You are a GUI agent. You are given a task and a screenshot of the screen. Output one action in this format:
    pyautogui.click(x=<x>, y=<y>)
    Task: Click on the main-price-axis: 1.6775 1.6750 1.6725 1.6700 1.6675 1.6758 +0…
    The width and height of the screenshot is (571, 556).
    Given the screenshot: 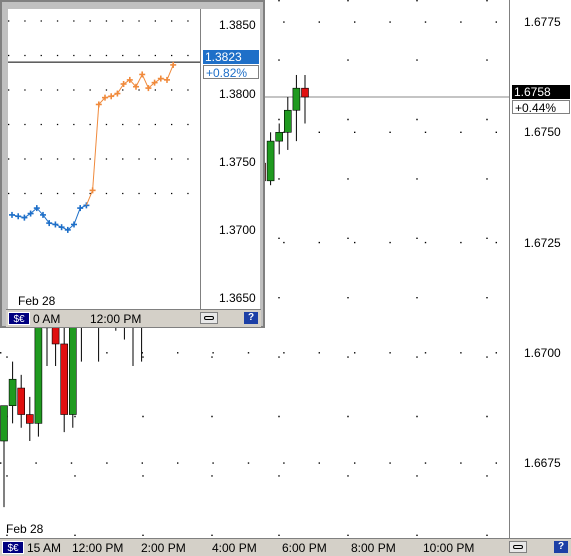 What is the action you would take?
    pyautogui.click(x=540, y=269)
    